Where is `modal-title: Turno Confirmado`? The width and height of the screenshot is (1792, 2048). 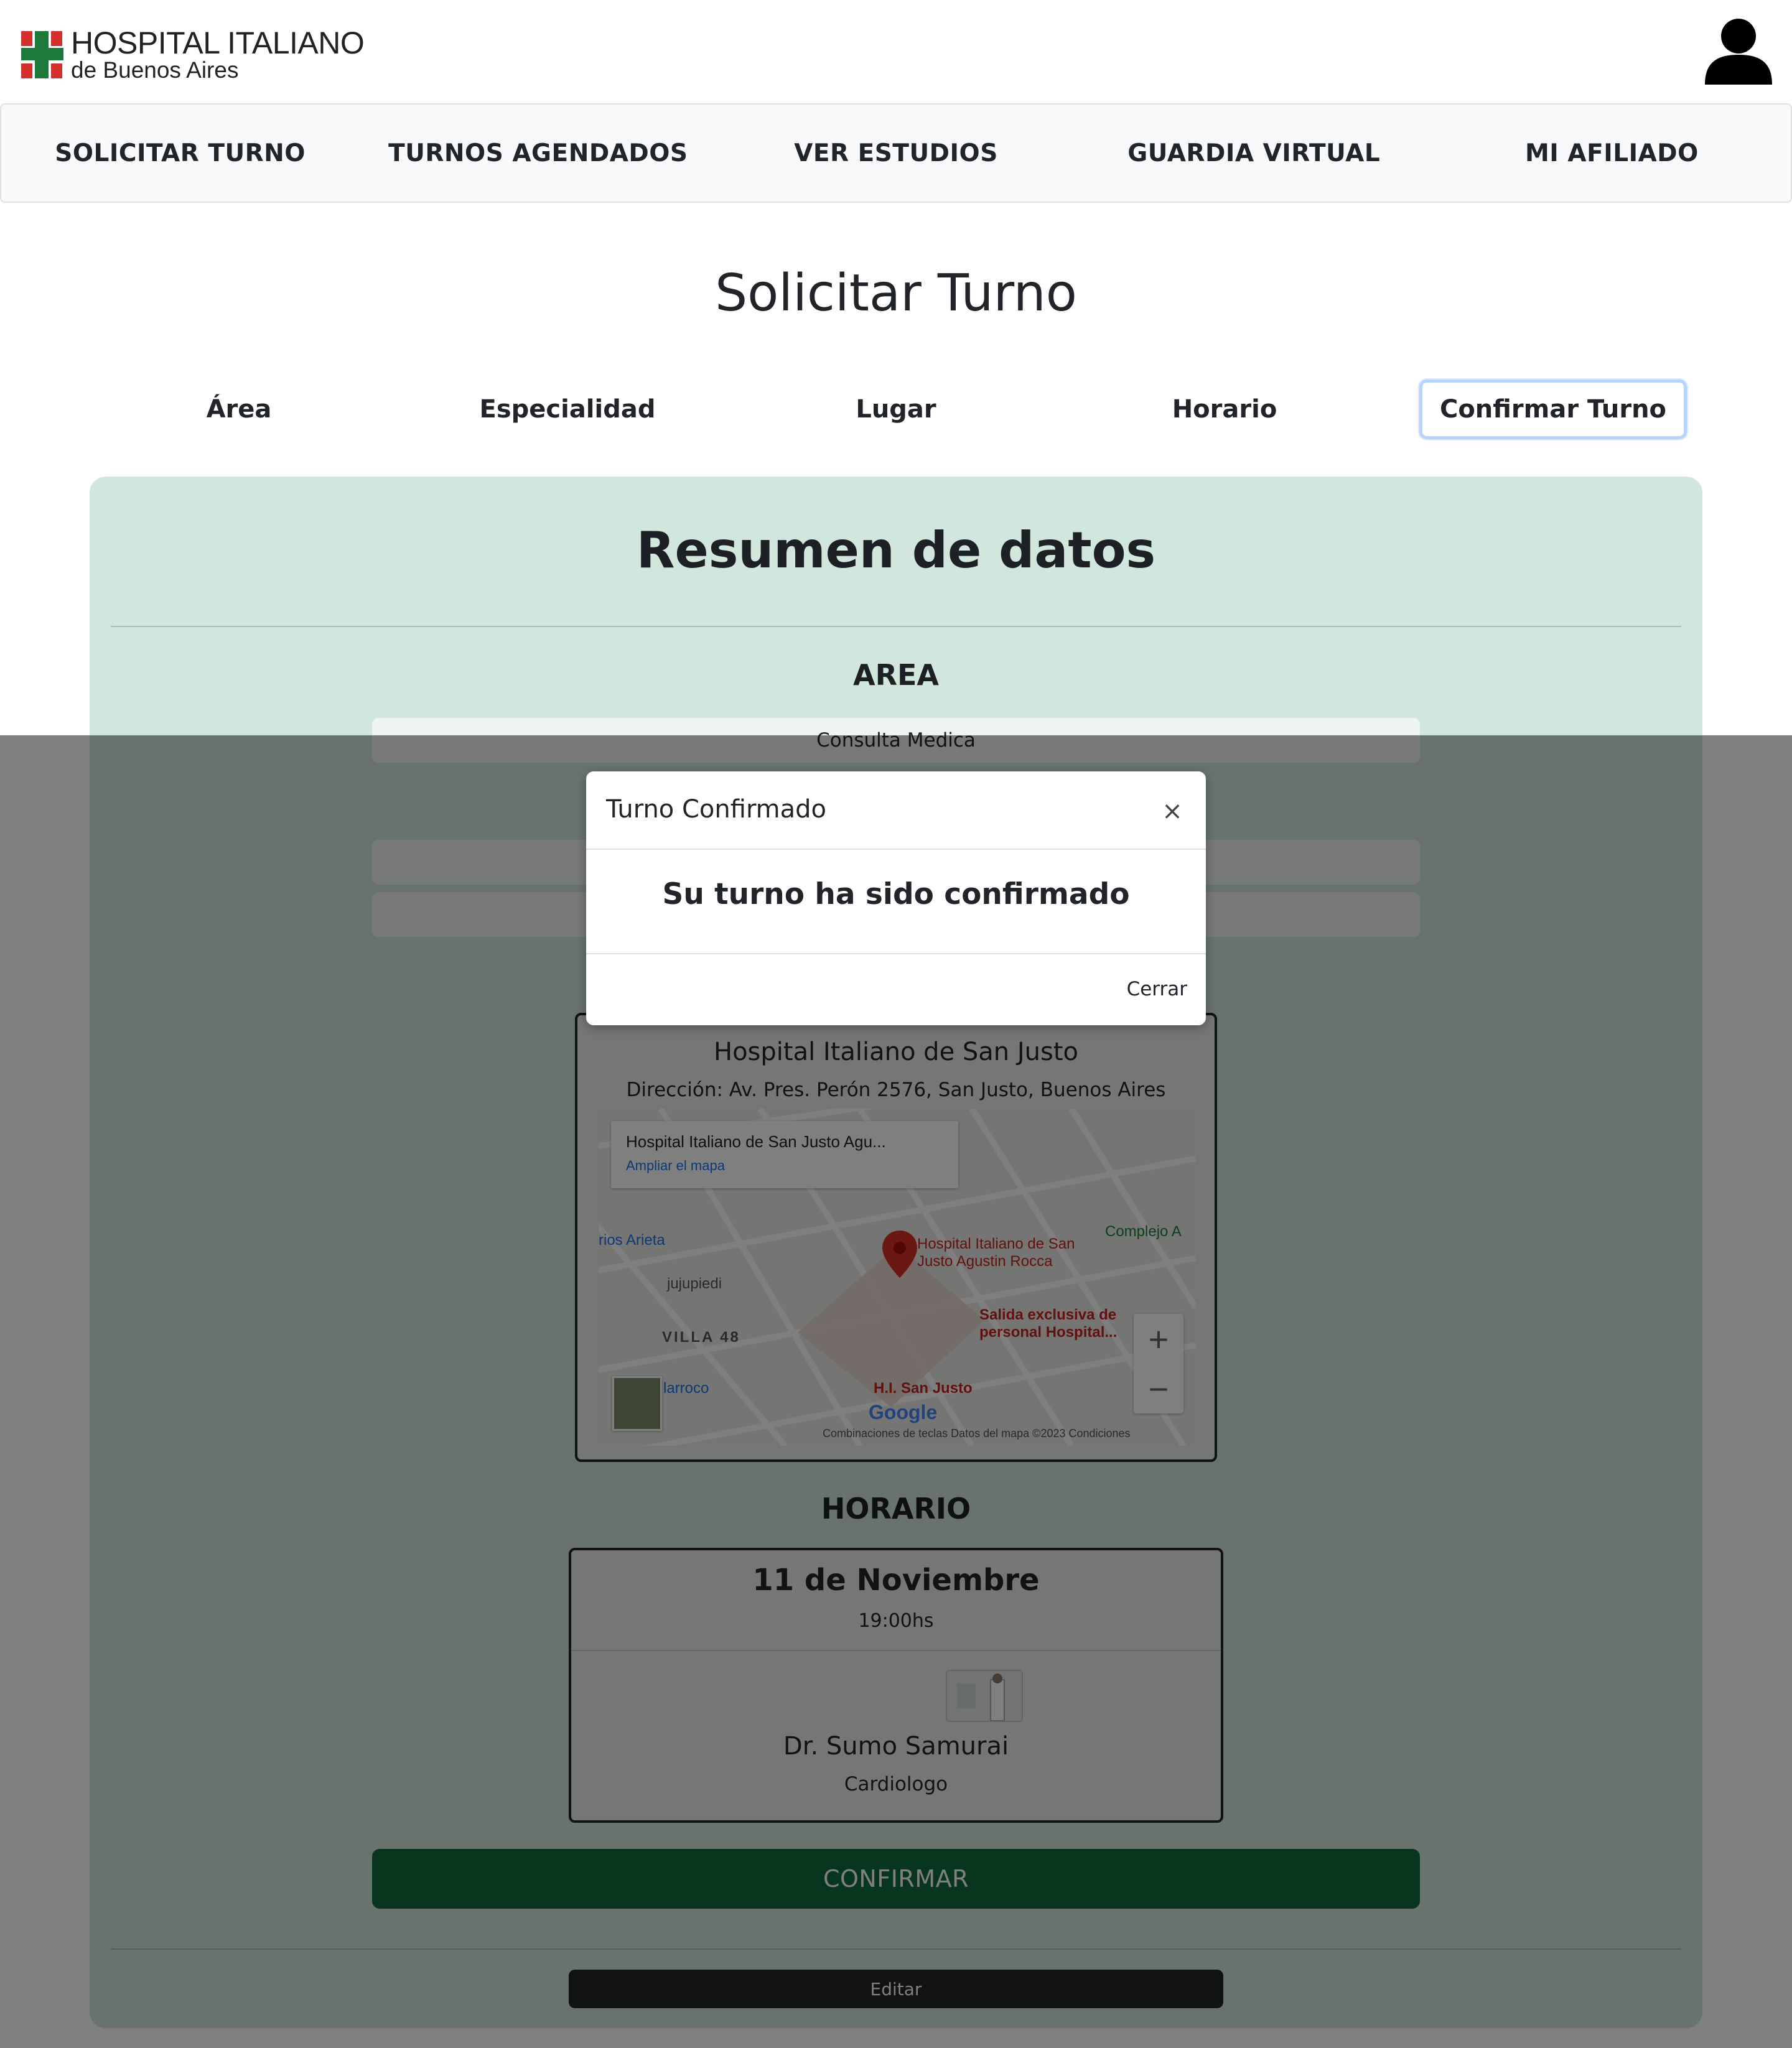 modal-title: Turno Confirmado is located at coordinates (716, 809).